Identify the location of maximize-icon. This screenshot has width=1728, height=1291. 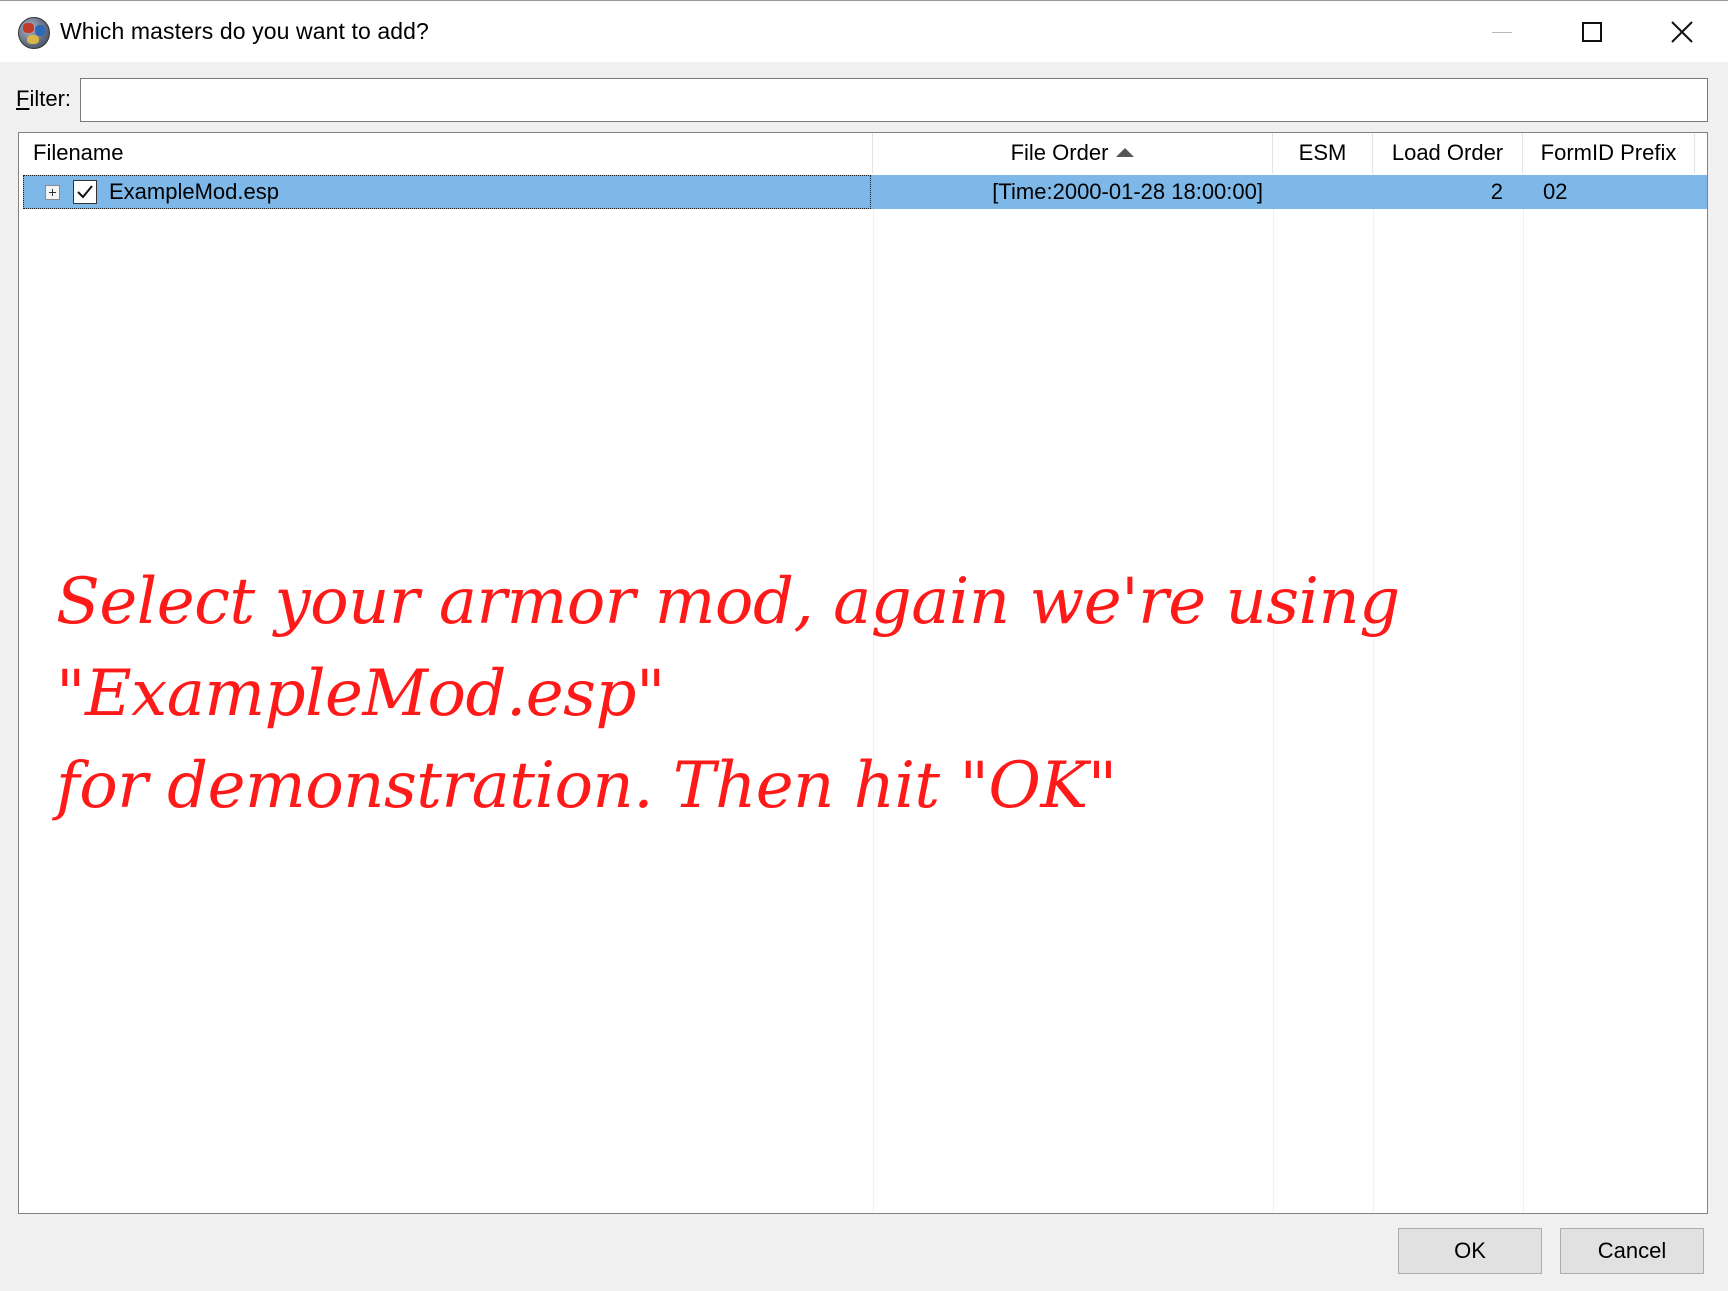
(1592, 32).